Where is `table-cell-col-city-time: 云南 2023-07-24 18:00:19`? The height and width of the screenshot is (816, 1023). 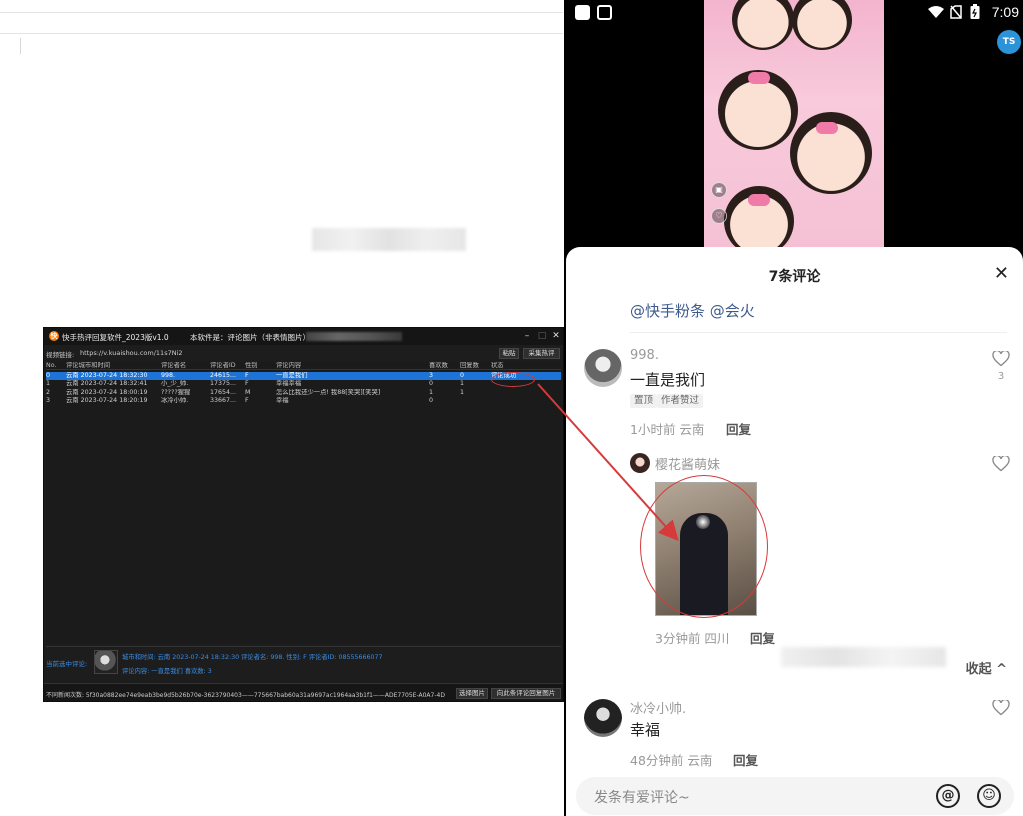 table-cell-col-city-time: 云南 2023-07-24 18:00:19 is located at coordinates (107, 392).